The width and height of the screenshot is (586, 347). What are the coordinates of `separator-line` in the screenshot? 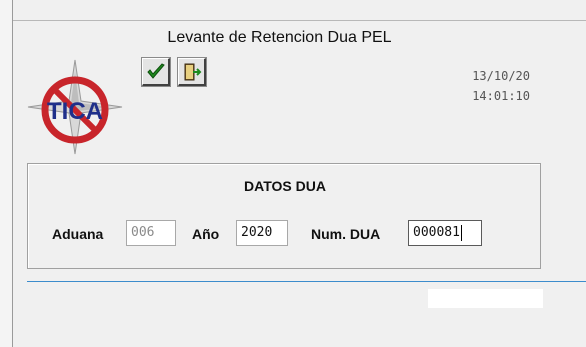 It's located at (306, 281).